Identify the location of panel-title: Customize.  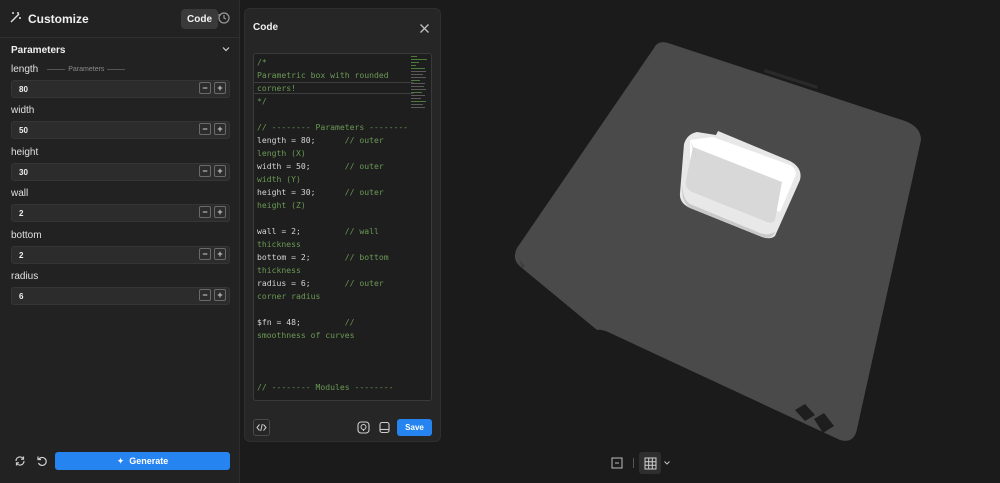
(58, 18).